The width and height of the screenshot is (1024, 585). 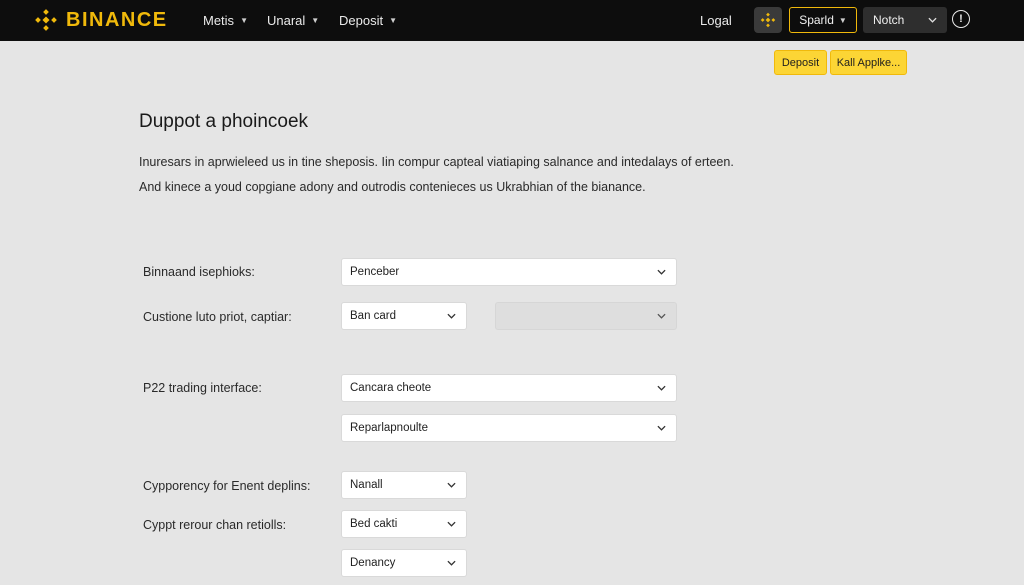 I want to click on page-title: Duppot a phoincoek, so click(x=224, y=121).